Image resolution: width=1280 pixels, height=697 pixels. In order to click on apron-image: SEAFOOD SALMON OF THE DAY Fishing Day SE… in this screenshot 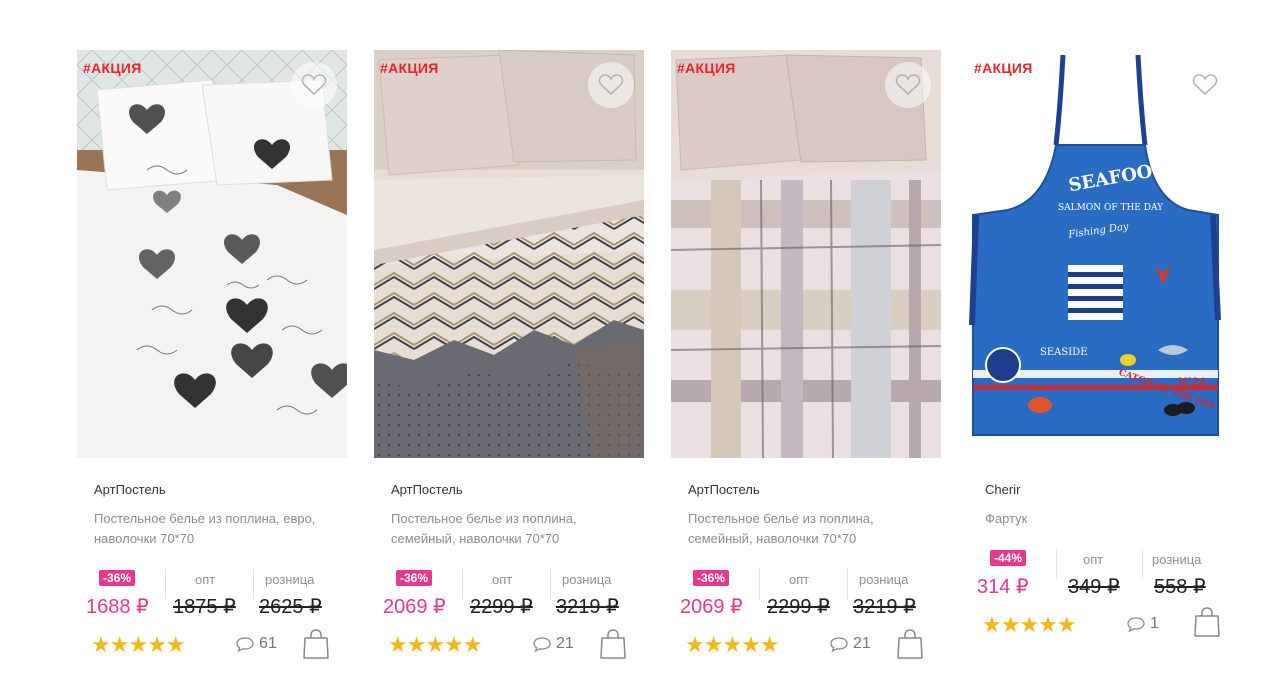, I will do `click(1103, 254)`.